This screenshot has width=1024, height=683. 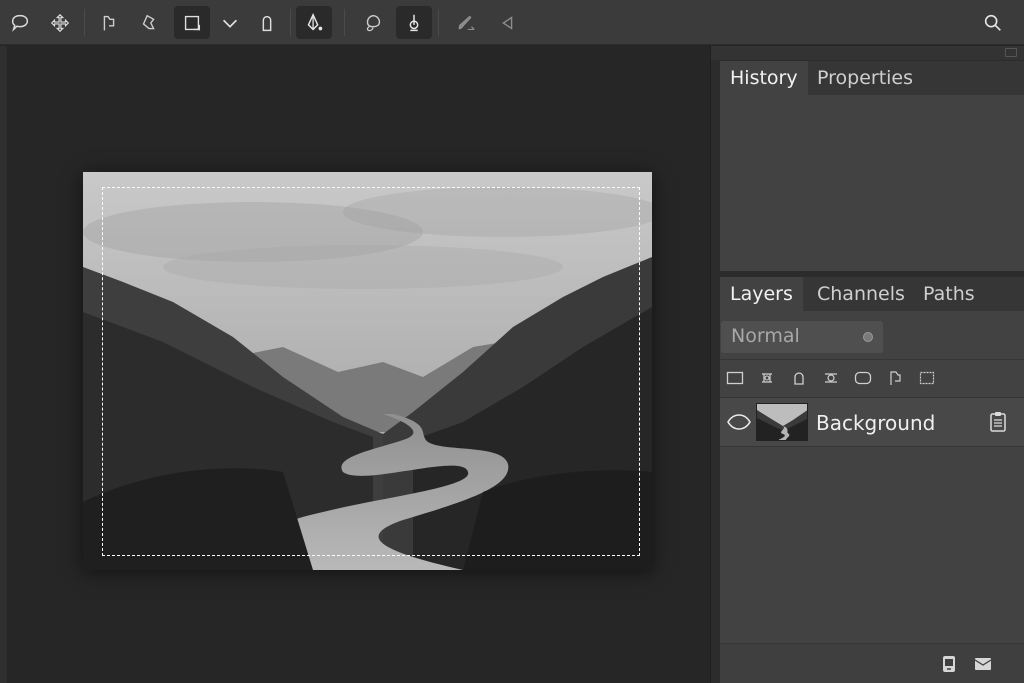 I want to click on collapse-icon, so click(x=1011, y=52).